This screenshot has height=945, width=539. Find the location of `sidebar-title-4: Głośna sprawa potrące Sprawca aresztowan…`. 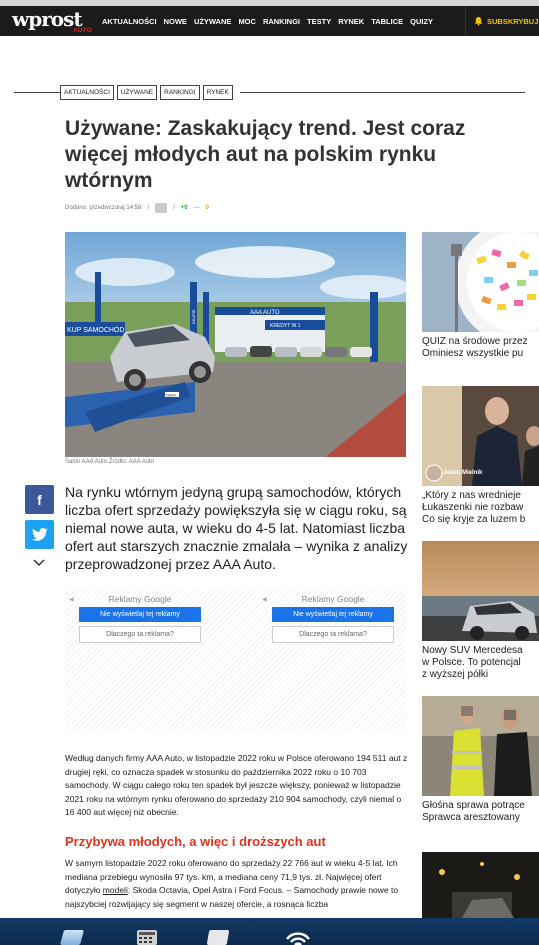

sidebar-title-4: Głośna sprawa potrące Sprawca aresztowan… is located at coordinates (480, 812).